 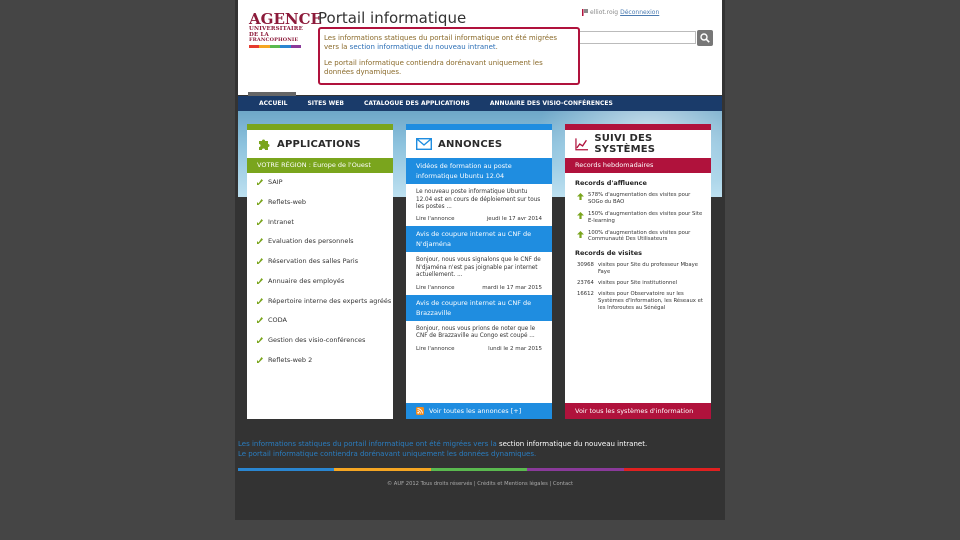 I want to click on application-item: Répertoire interne des experts agréés, so click(x=325, y=301).